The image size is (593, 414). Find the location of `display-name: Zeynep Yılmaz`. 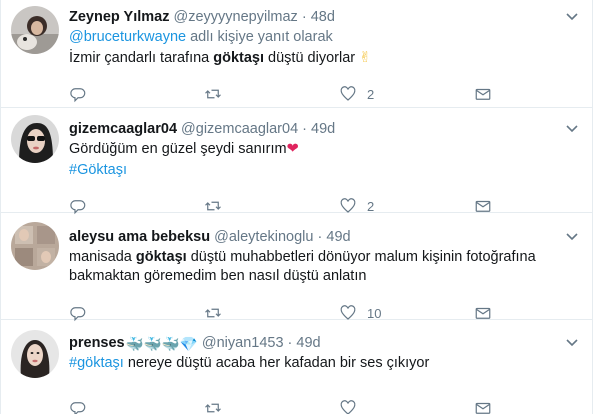

display-name: Zeynep Yılmaz is located at coordinates (119, 17).